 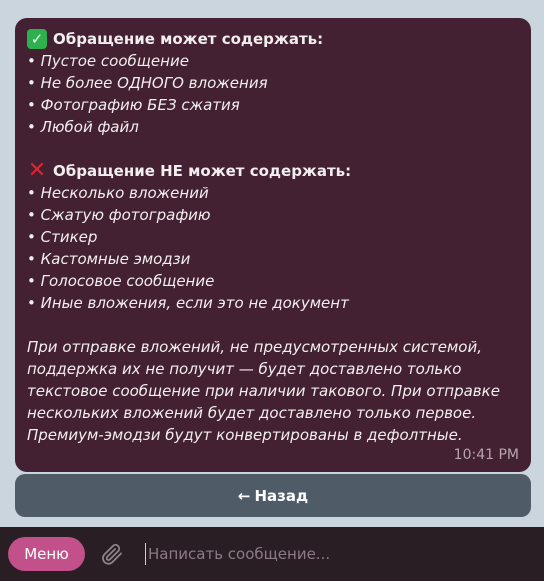 What do you see at coordinates (244, 495) in the screenshot?
I see `back-arrow-icon: ←` at bounding box center [244, 495].